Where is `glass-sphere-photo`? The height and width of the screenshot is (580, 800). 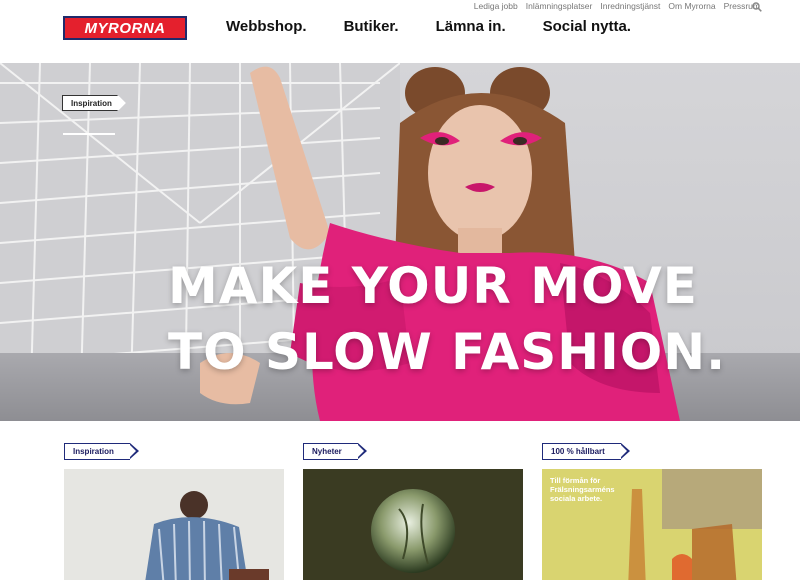 glass-sphere-photo is located at coordinates (413, 524).